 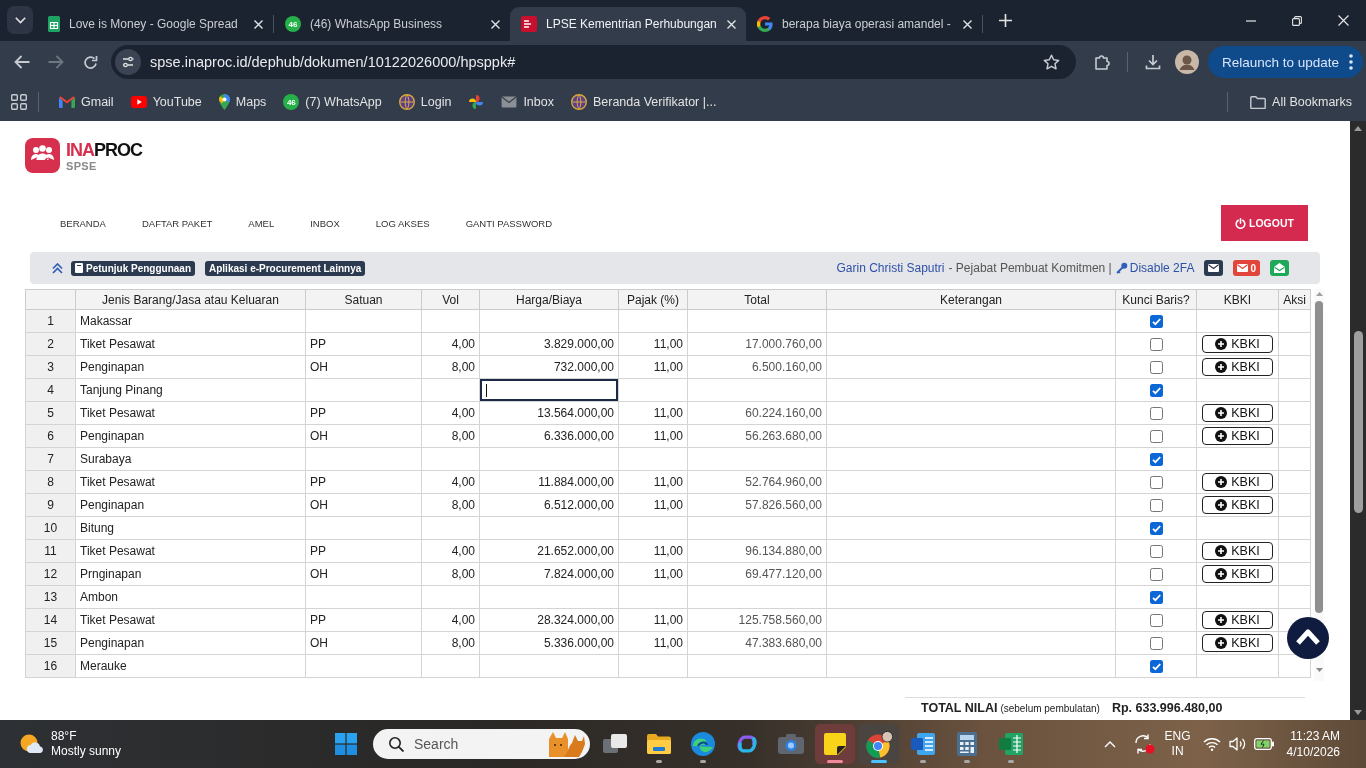 What do you see at coordinates (425, 102) in the screenshot?
I see `bookmark-link: Login` at bounding box center [425, 102].